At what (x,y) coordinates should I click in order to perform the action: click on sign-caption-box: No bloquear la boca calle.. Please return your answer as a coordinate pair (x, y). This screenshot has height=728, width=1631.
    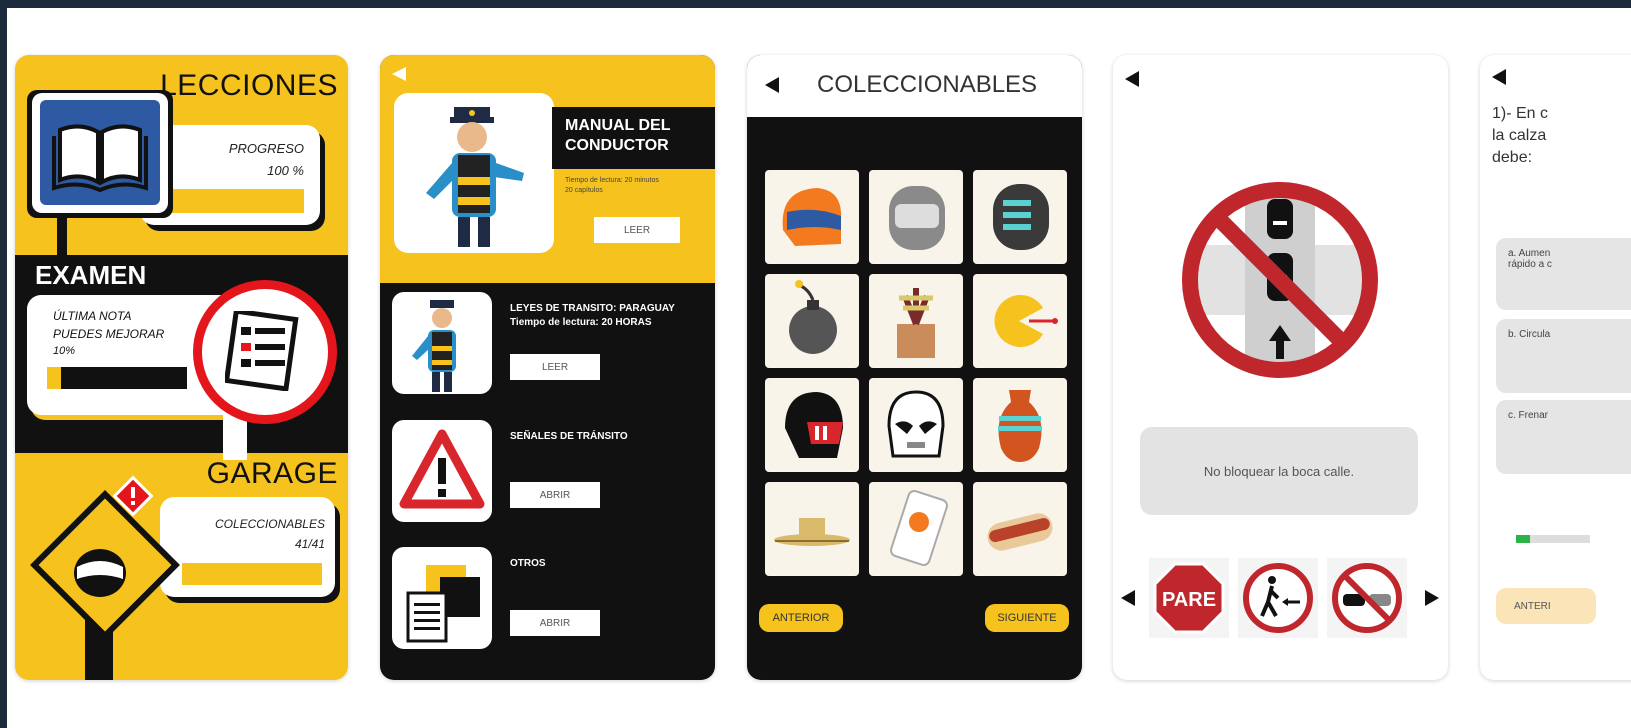
    Looking at the image, I should click on (1279, 471).